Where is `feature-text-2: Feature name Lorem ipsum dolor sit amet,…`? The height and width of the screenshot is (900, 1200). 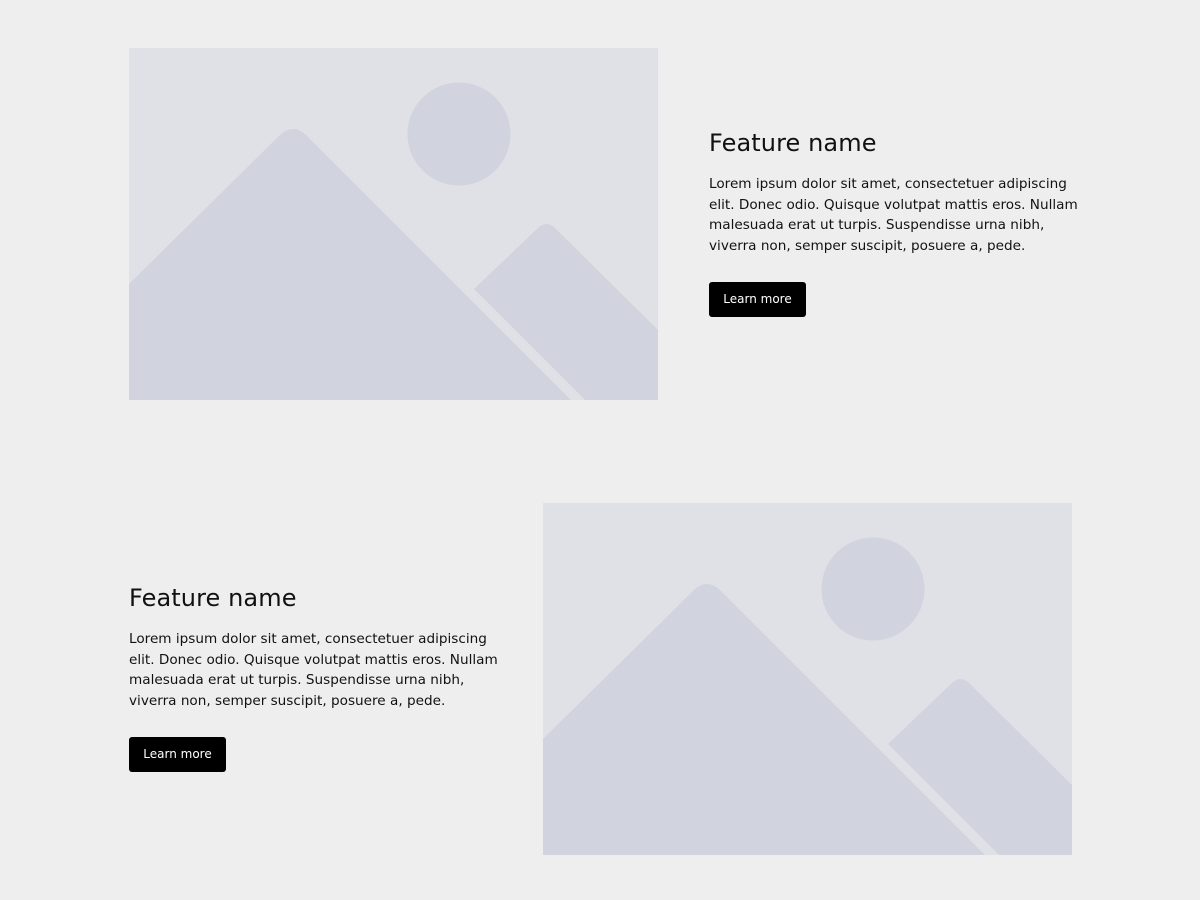
feature-text-2: Feature name Lorem ipsum dolor sit amet,… is located at coordinates (314, 678).